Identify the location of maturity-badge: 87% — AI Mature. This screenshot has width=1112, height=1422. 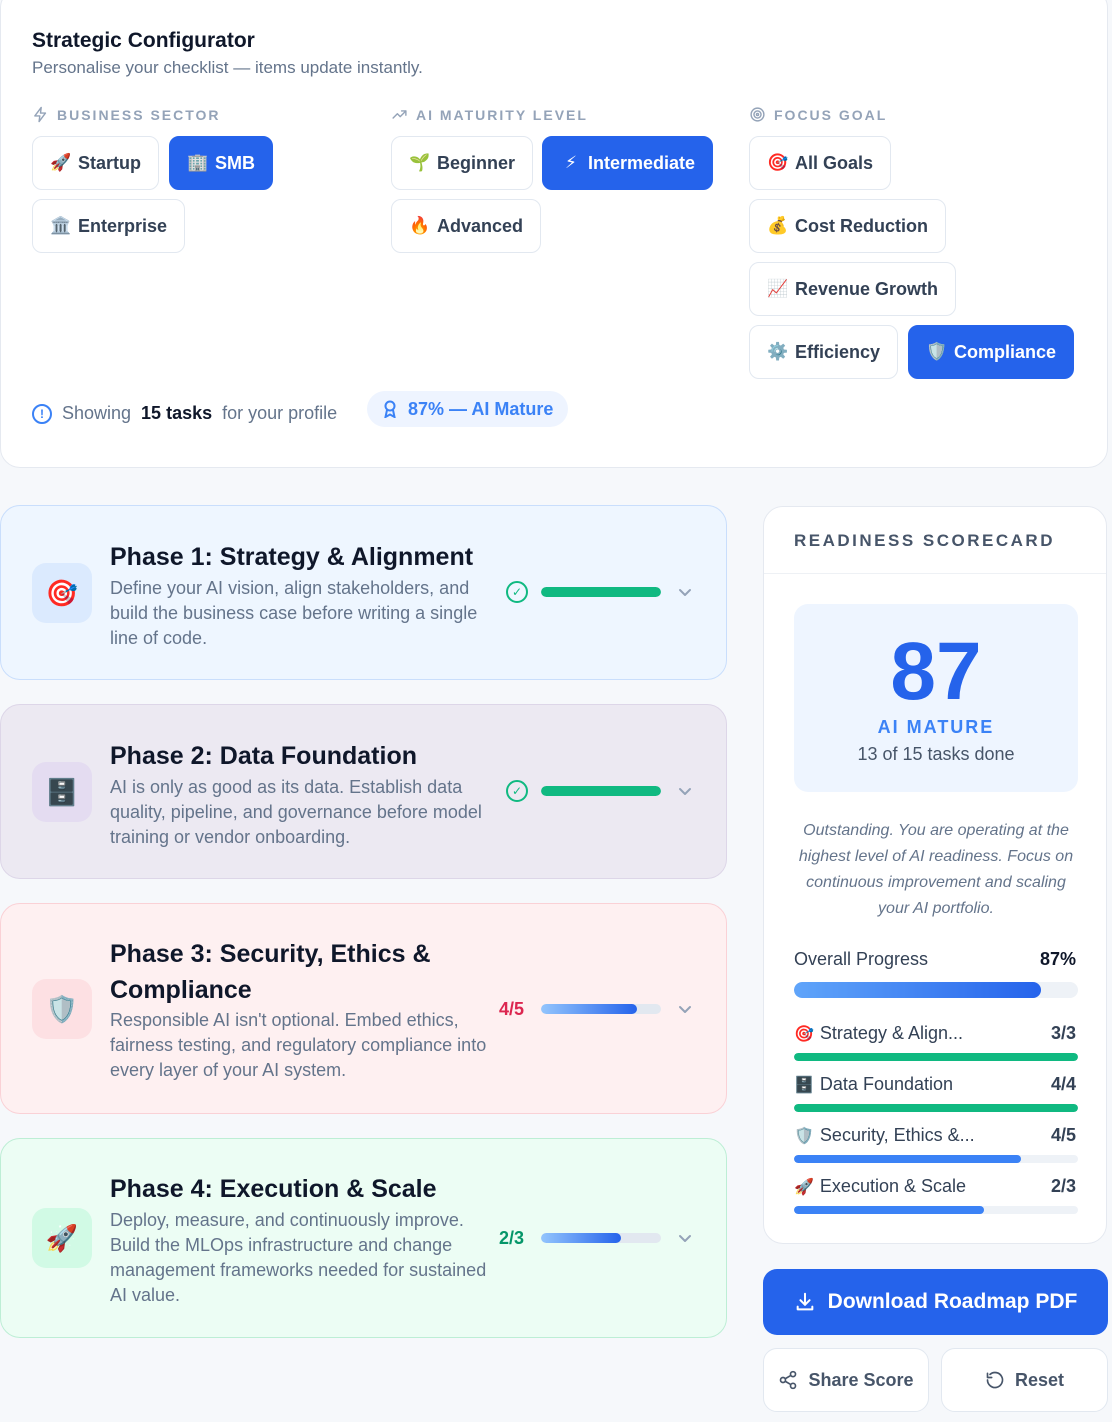
(468, 409).